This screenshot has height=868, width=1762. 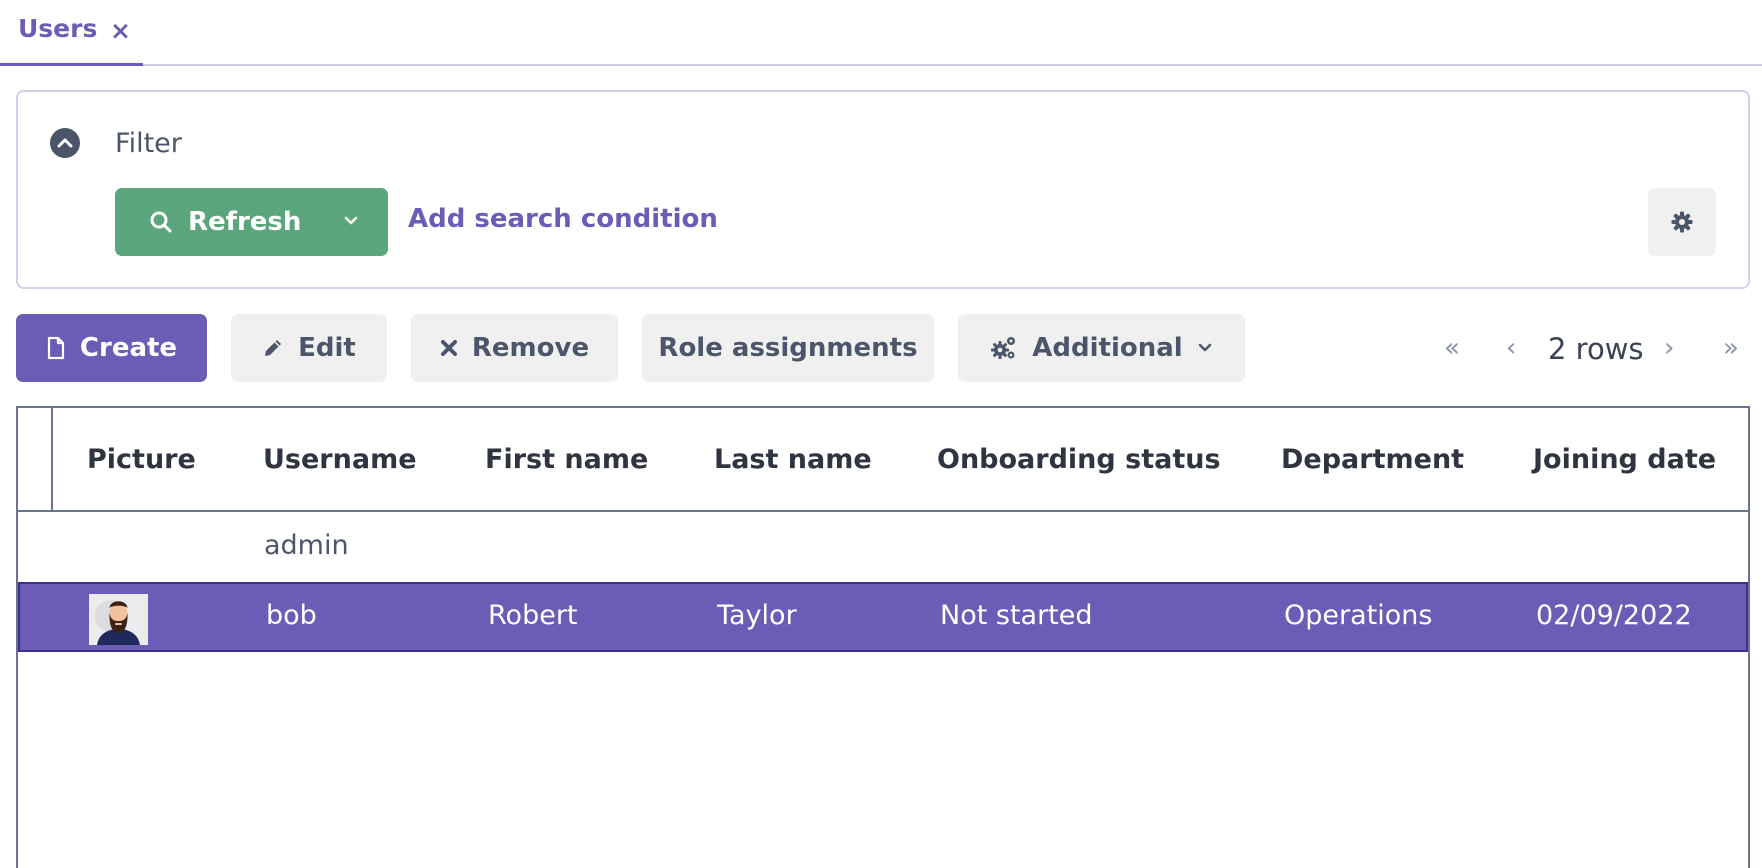 I want to click on cell-username: bob, so click(x=291, y=615).